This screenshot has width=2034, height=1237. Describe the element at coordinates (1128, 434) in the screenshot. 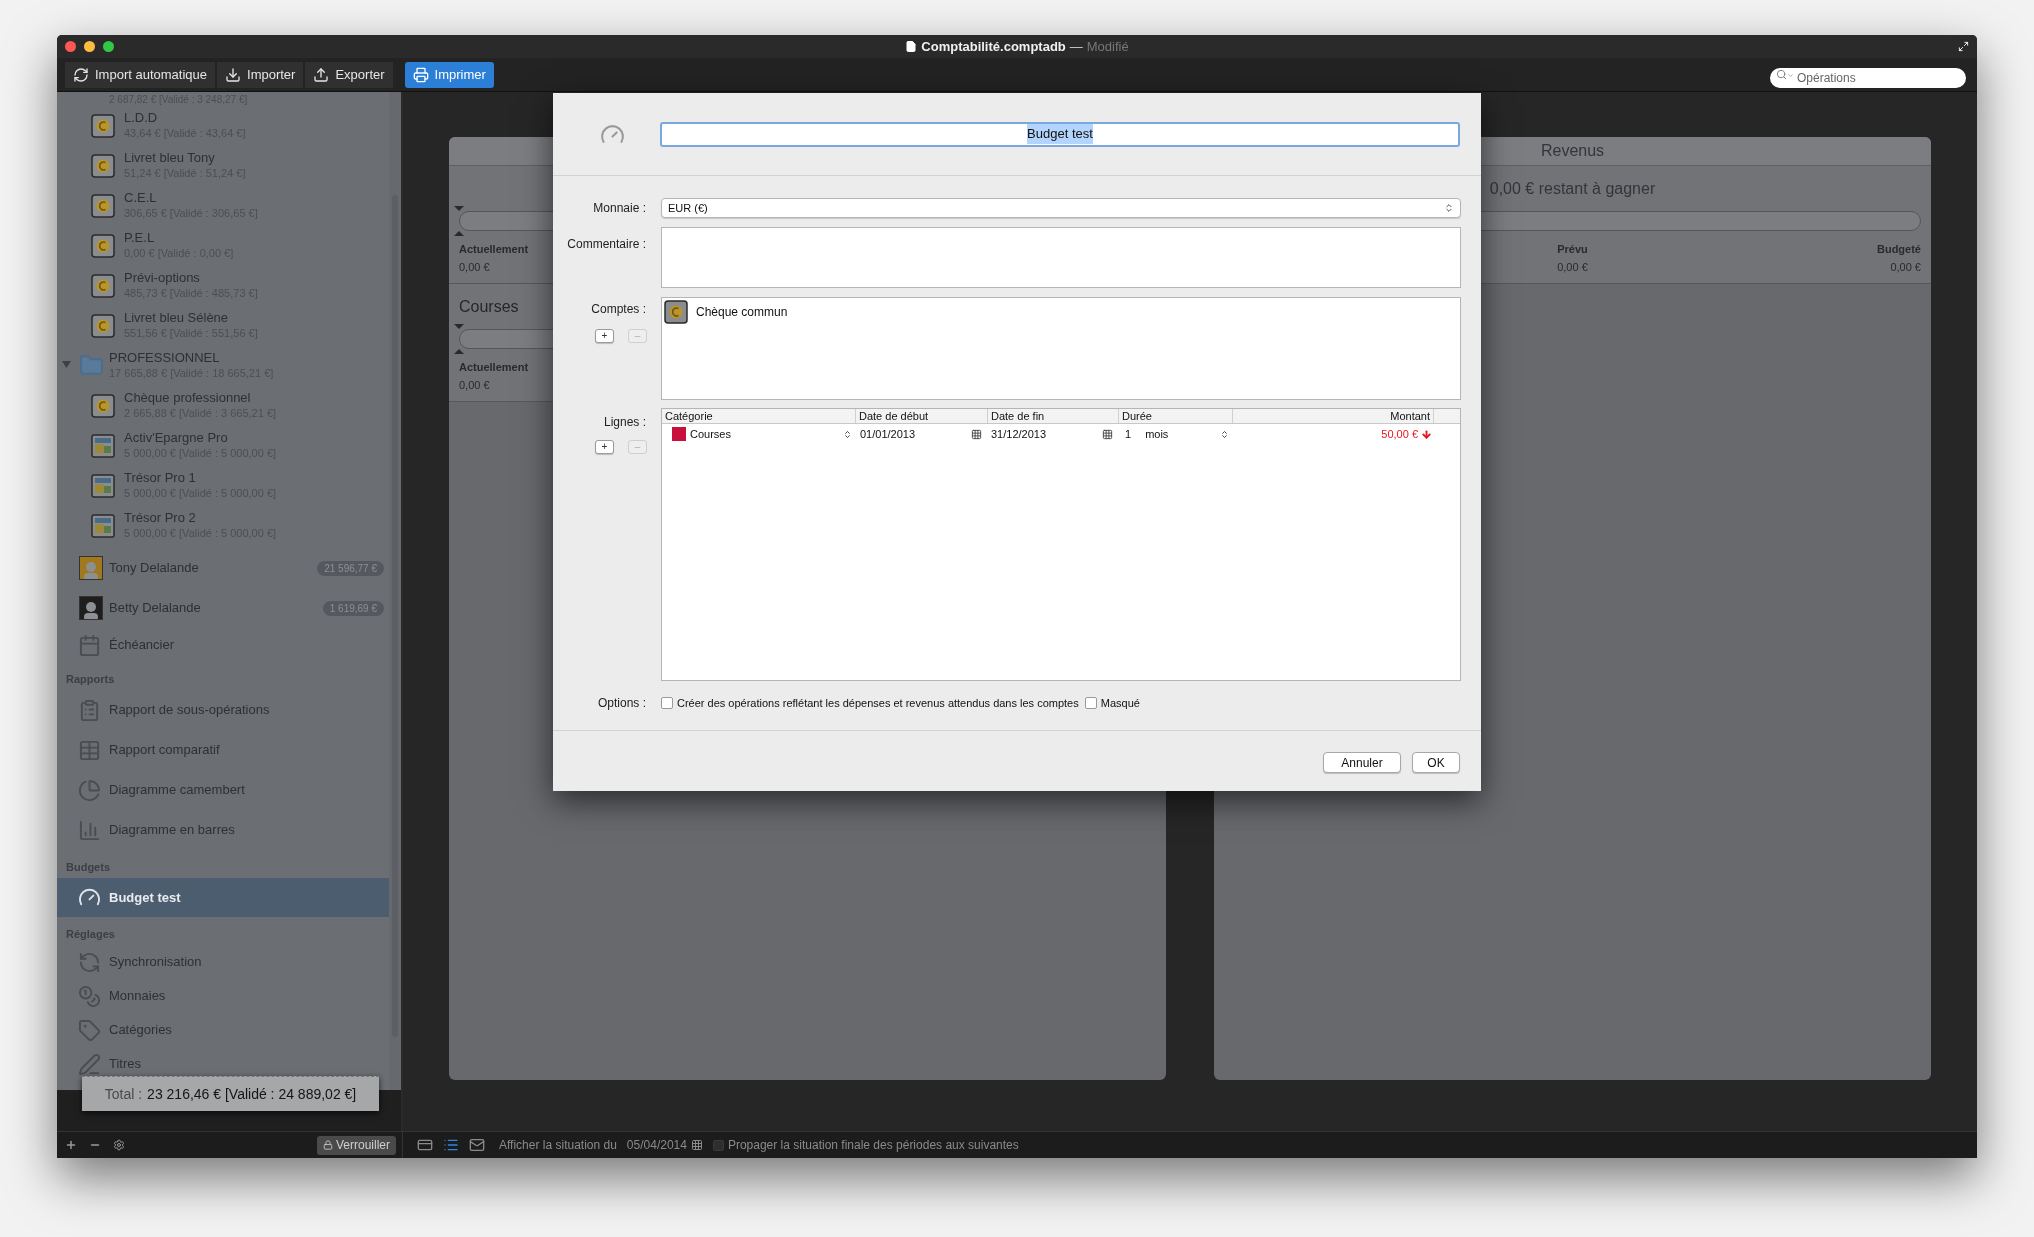

I see `duration-count: 1` at that location.